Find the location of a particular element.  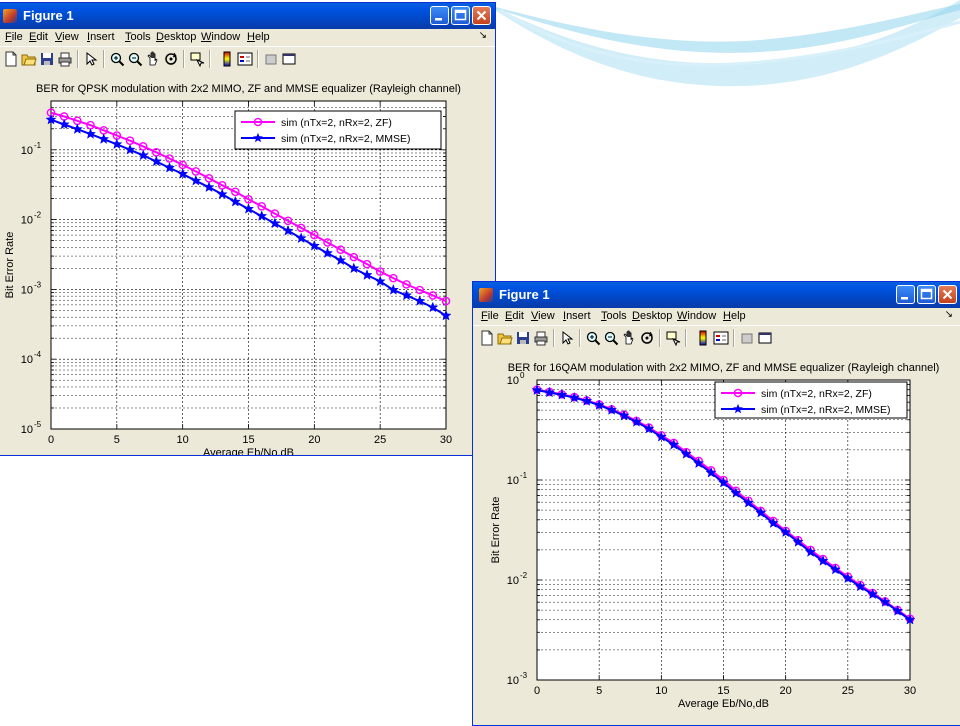

y-tick-exponent: 0 is located at coordinates (522, 375).